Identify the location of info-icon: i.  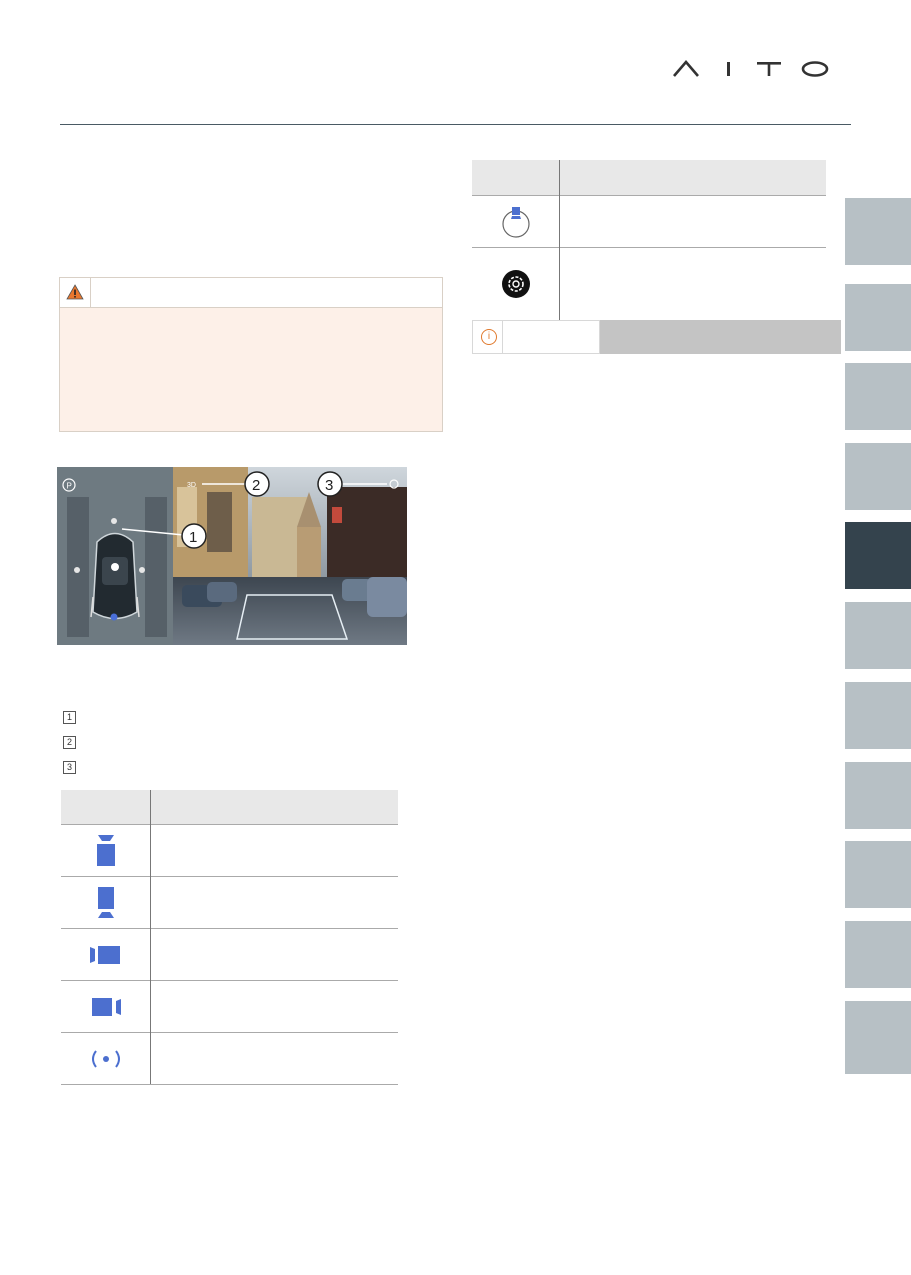
(489, 337).